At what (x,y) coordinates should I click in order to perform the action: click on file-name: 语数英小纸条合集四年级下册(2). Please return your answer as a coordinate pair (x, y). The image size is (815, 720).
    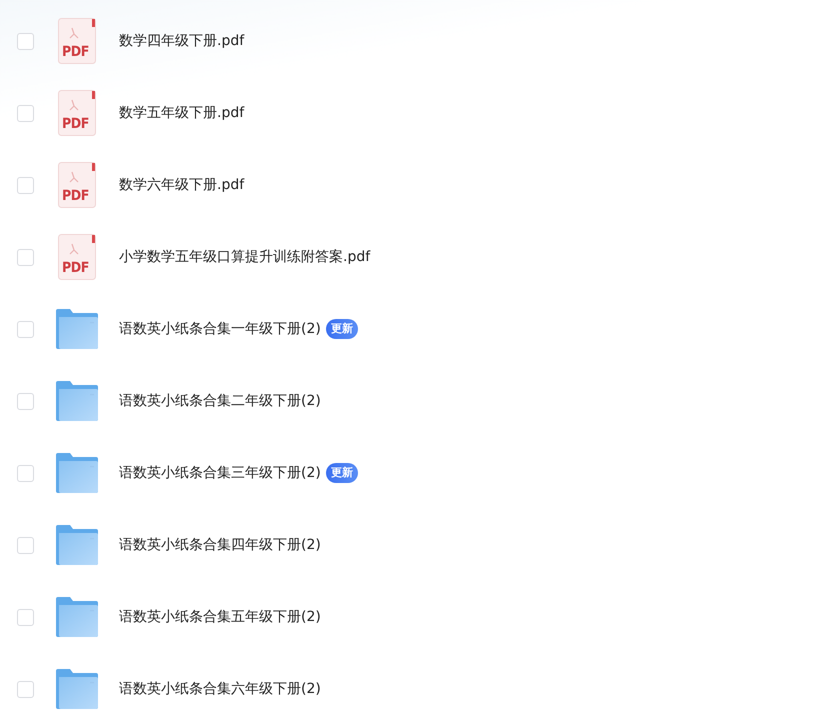
    Looking at the image, I should click on (220, 545).